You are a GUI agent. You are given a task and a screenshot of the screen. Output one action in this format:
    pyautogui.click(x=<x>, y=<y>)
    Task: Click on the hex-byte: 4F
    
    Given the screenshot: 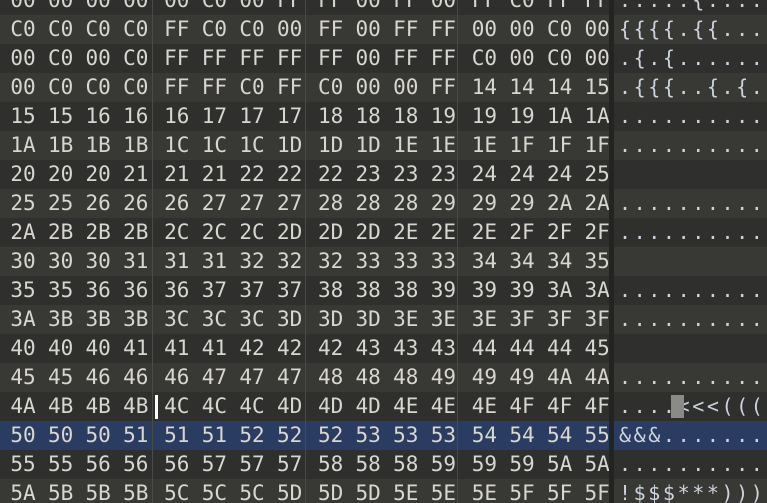 What is the action you would take?
    pyautogui.click(x=522, y=406)
    